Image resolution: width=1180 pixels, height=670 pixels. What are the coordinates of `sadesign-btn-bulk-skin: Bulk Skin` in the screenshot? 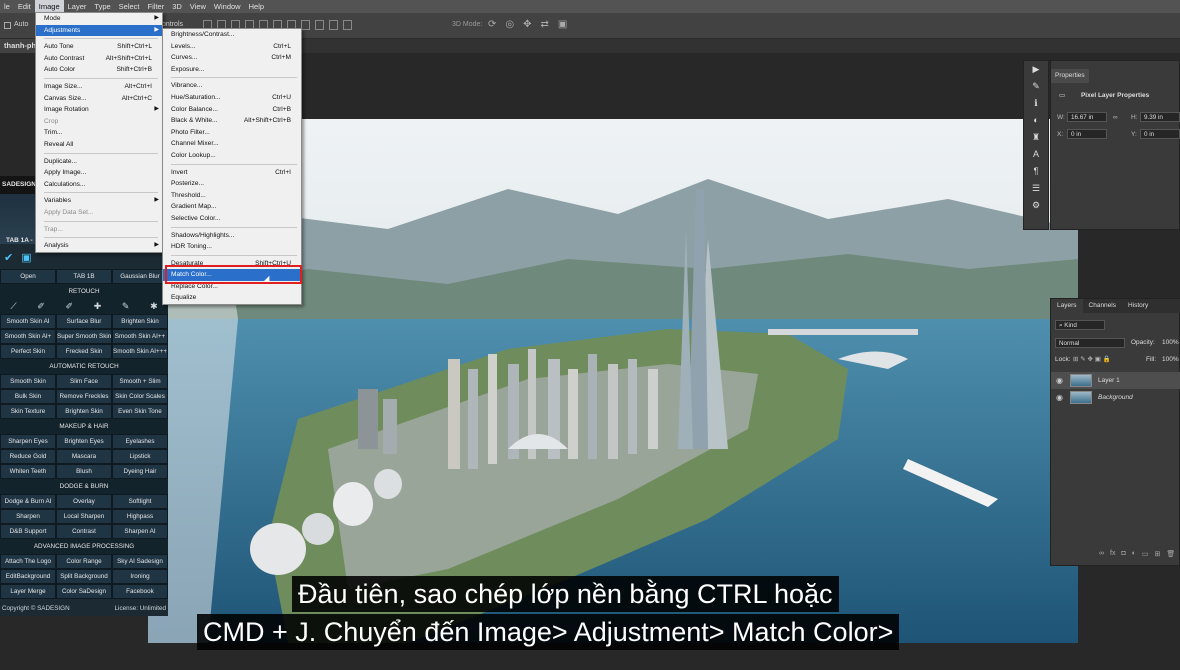 It's located at (28, 396).